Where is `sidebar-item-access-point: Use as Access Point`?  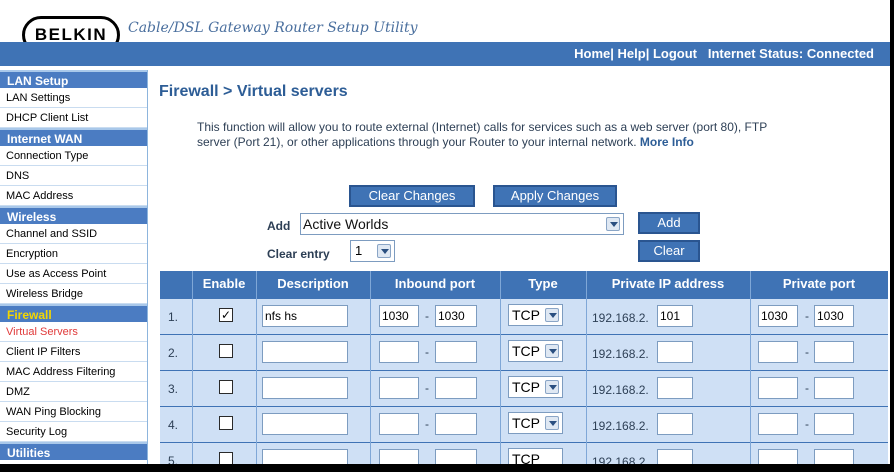
sidebar-item-access-point: Use as Access Point is located at coordinates (73, 274).